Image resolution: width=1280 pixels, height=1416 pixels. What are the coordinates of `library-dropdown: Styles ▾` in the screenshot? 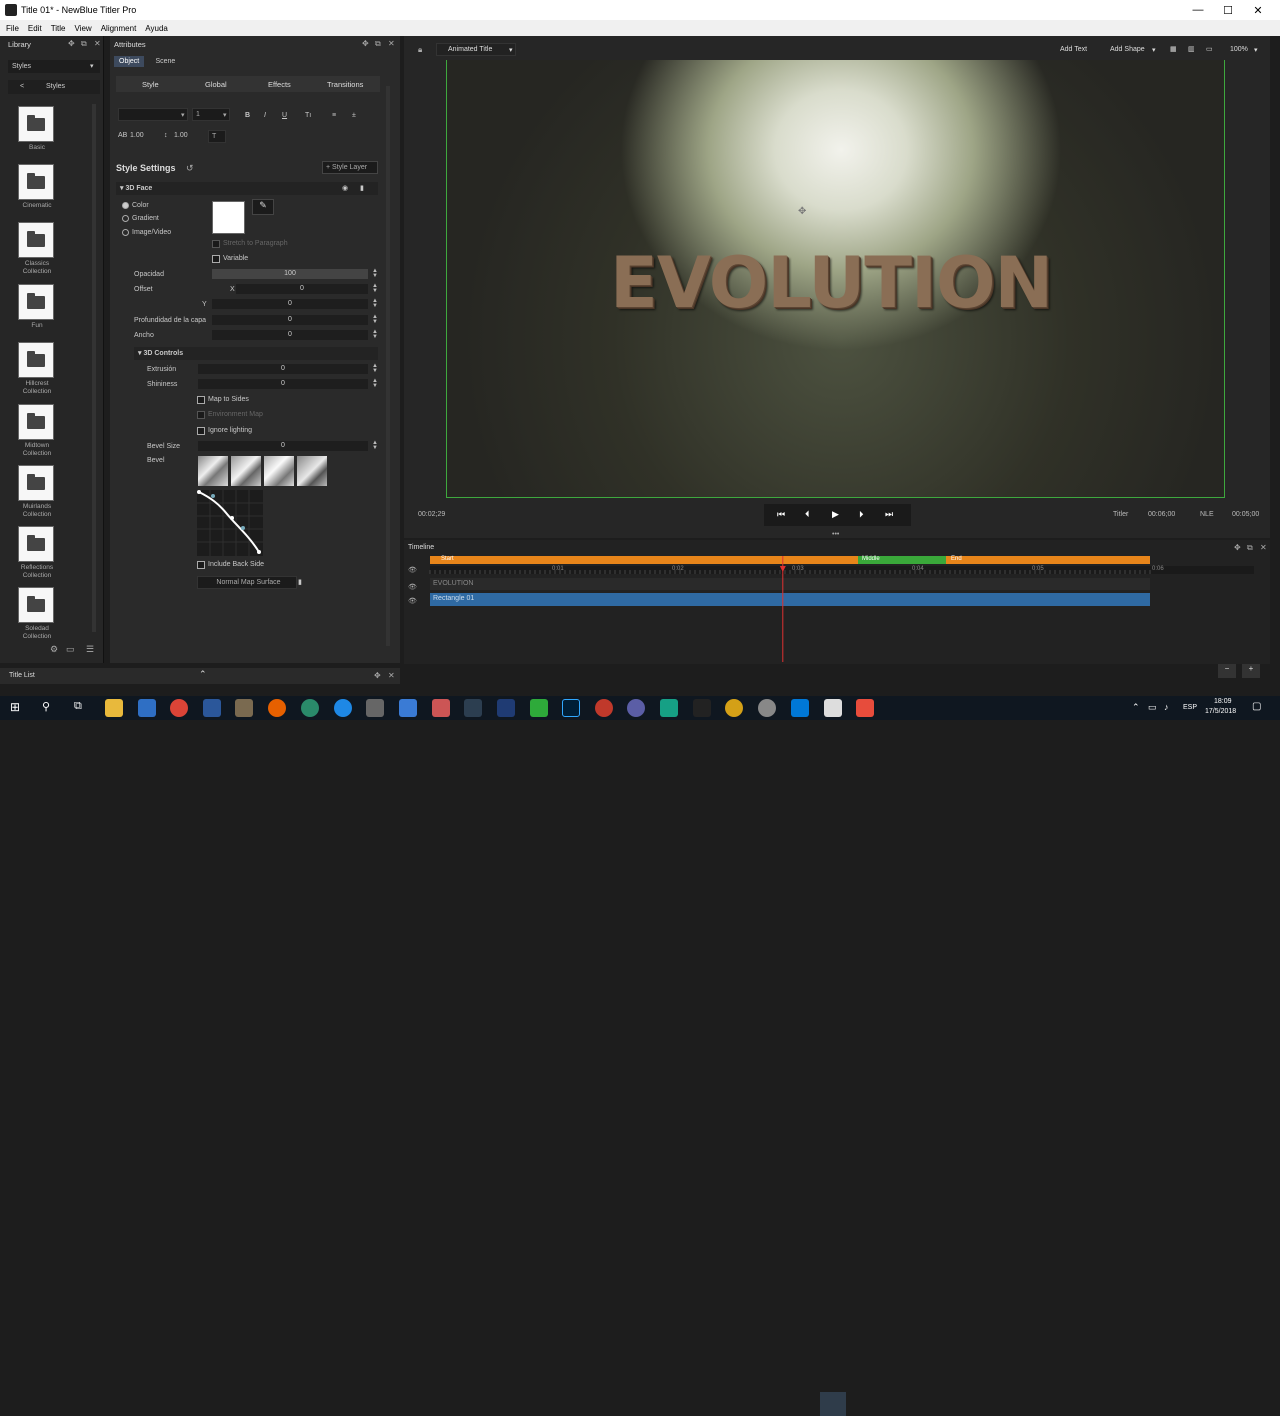 It's located at (54, 66).